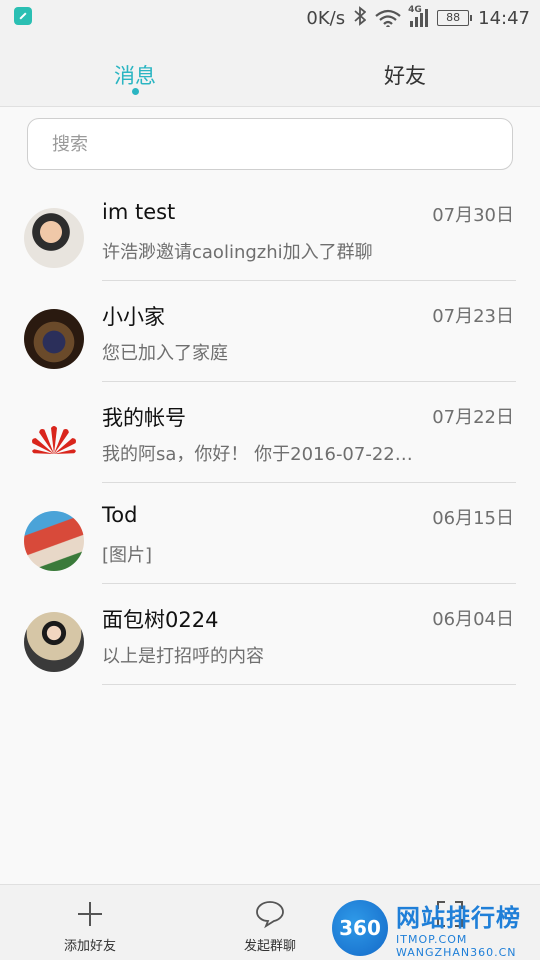  I want to click on bluetooth-icon, so click(360, 18).